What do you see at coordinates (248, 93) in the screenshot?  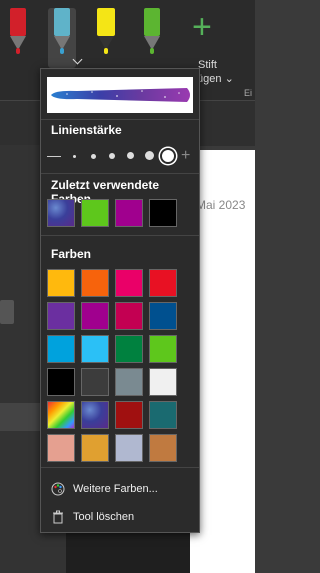 I see `ribbon-group-label: Ei` at bounding box center [248, 93].